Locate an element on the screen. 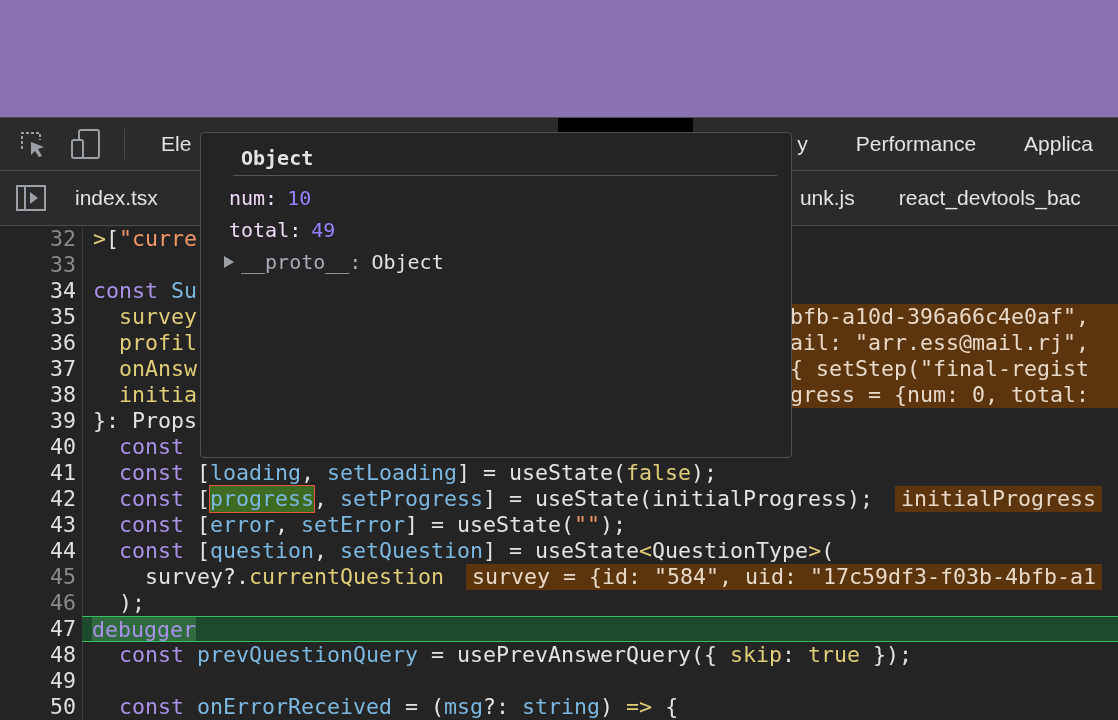  property-value: 10 is located at coordinates (299, 198).